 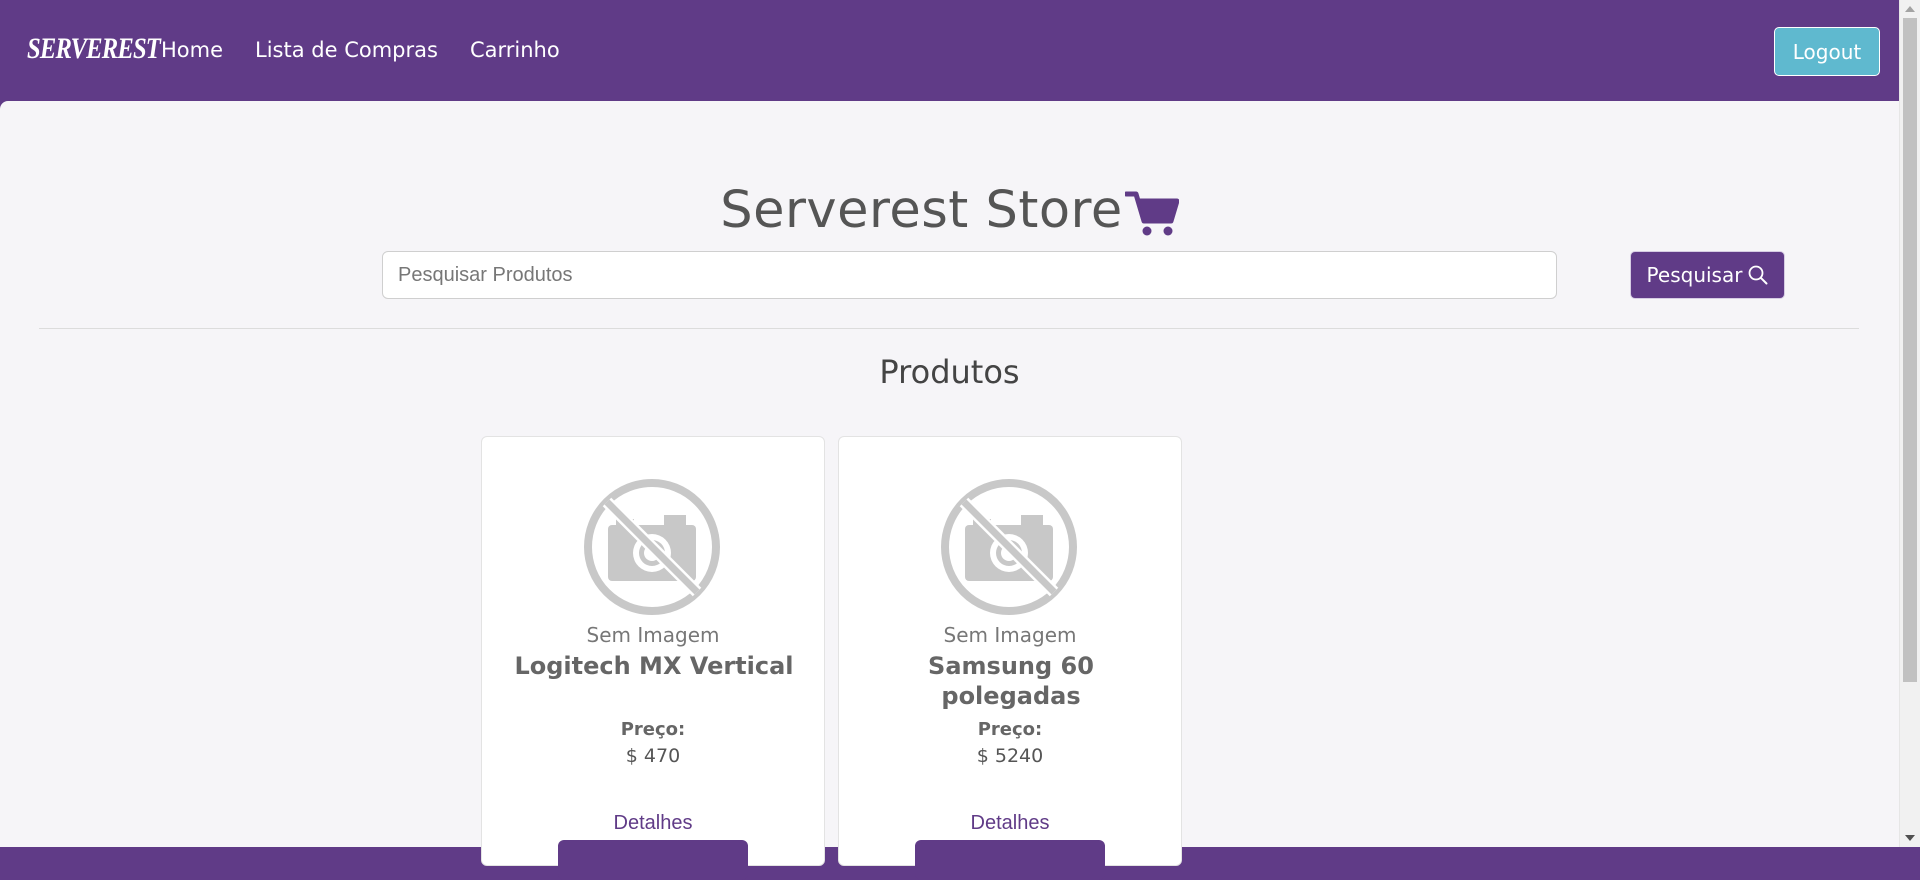 What do you see at coordinates (1011, 681) in the screenshot?
I see `product-name: Samsung 60 polegadas` at bounding box center [1011, 681].